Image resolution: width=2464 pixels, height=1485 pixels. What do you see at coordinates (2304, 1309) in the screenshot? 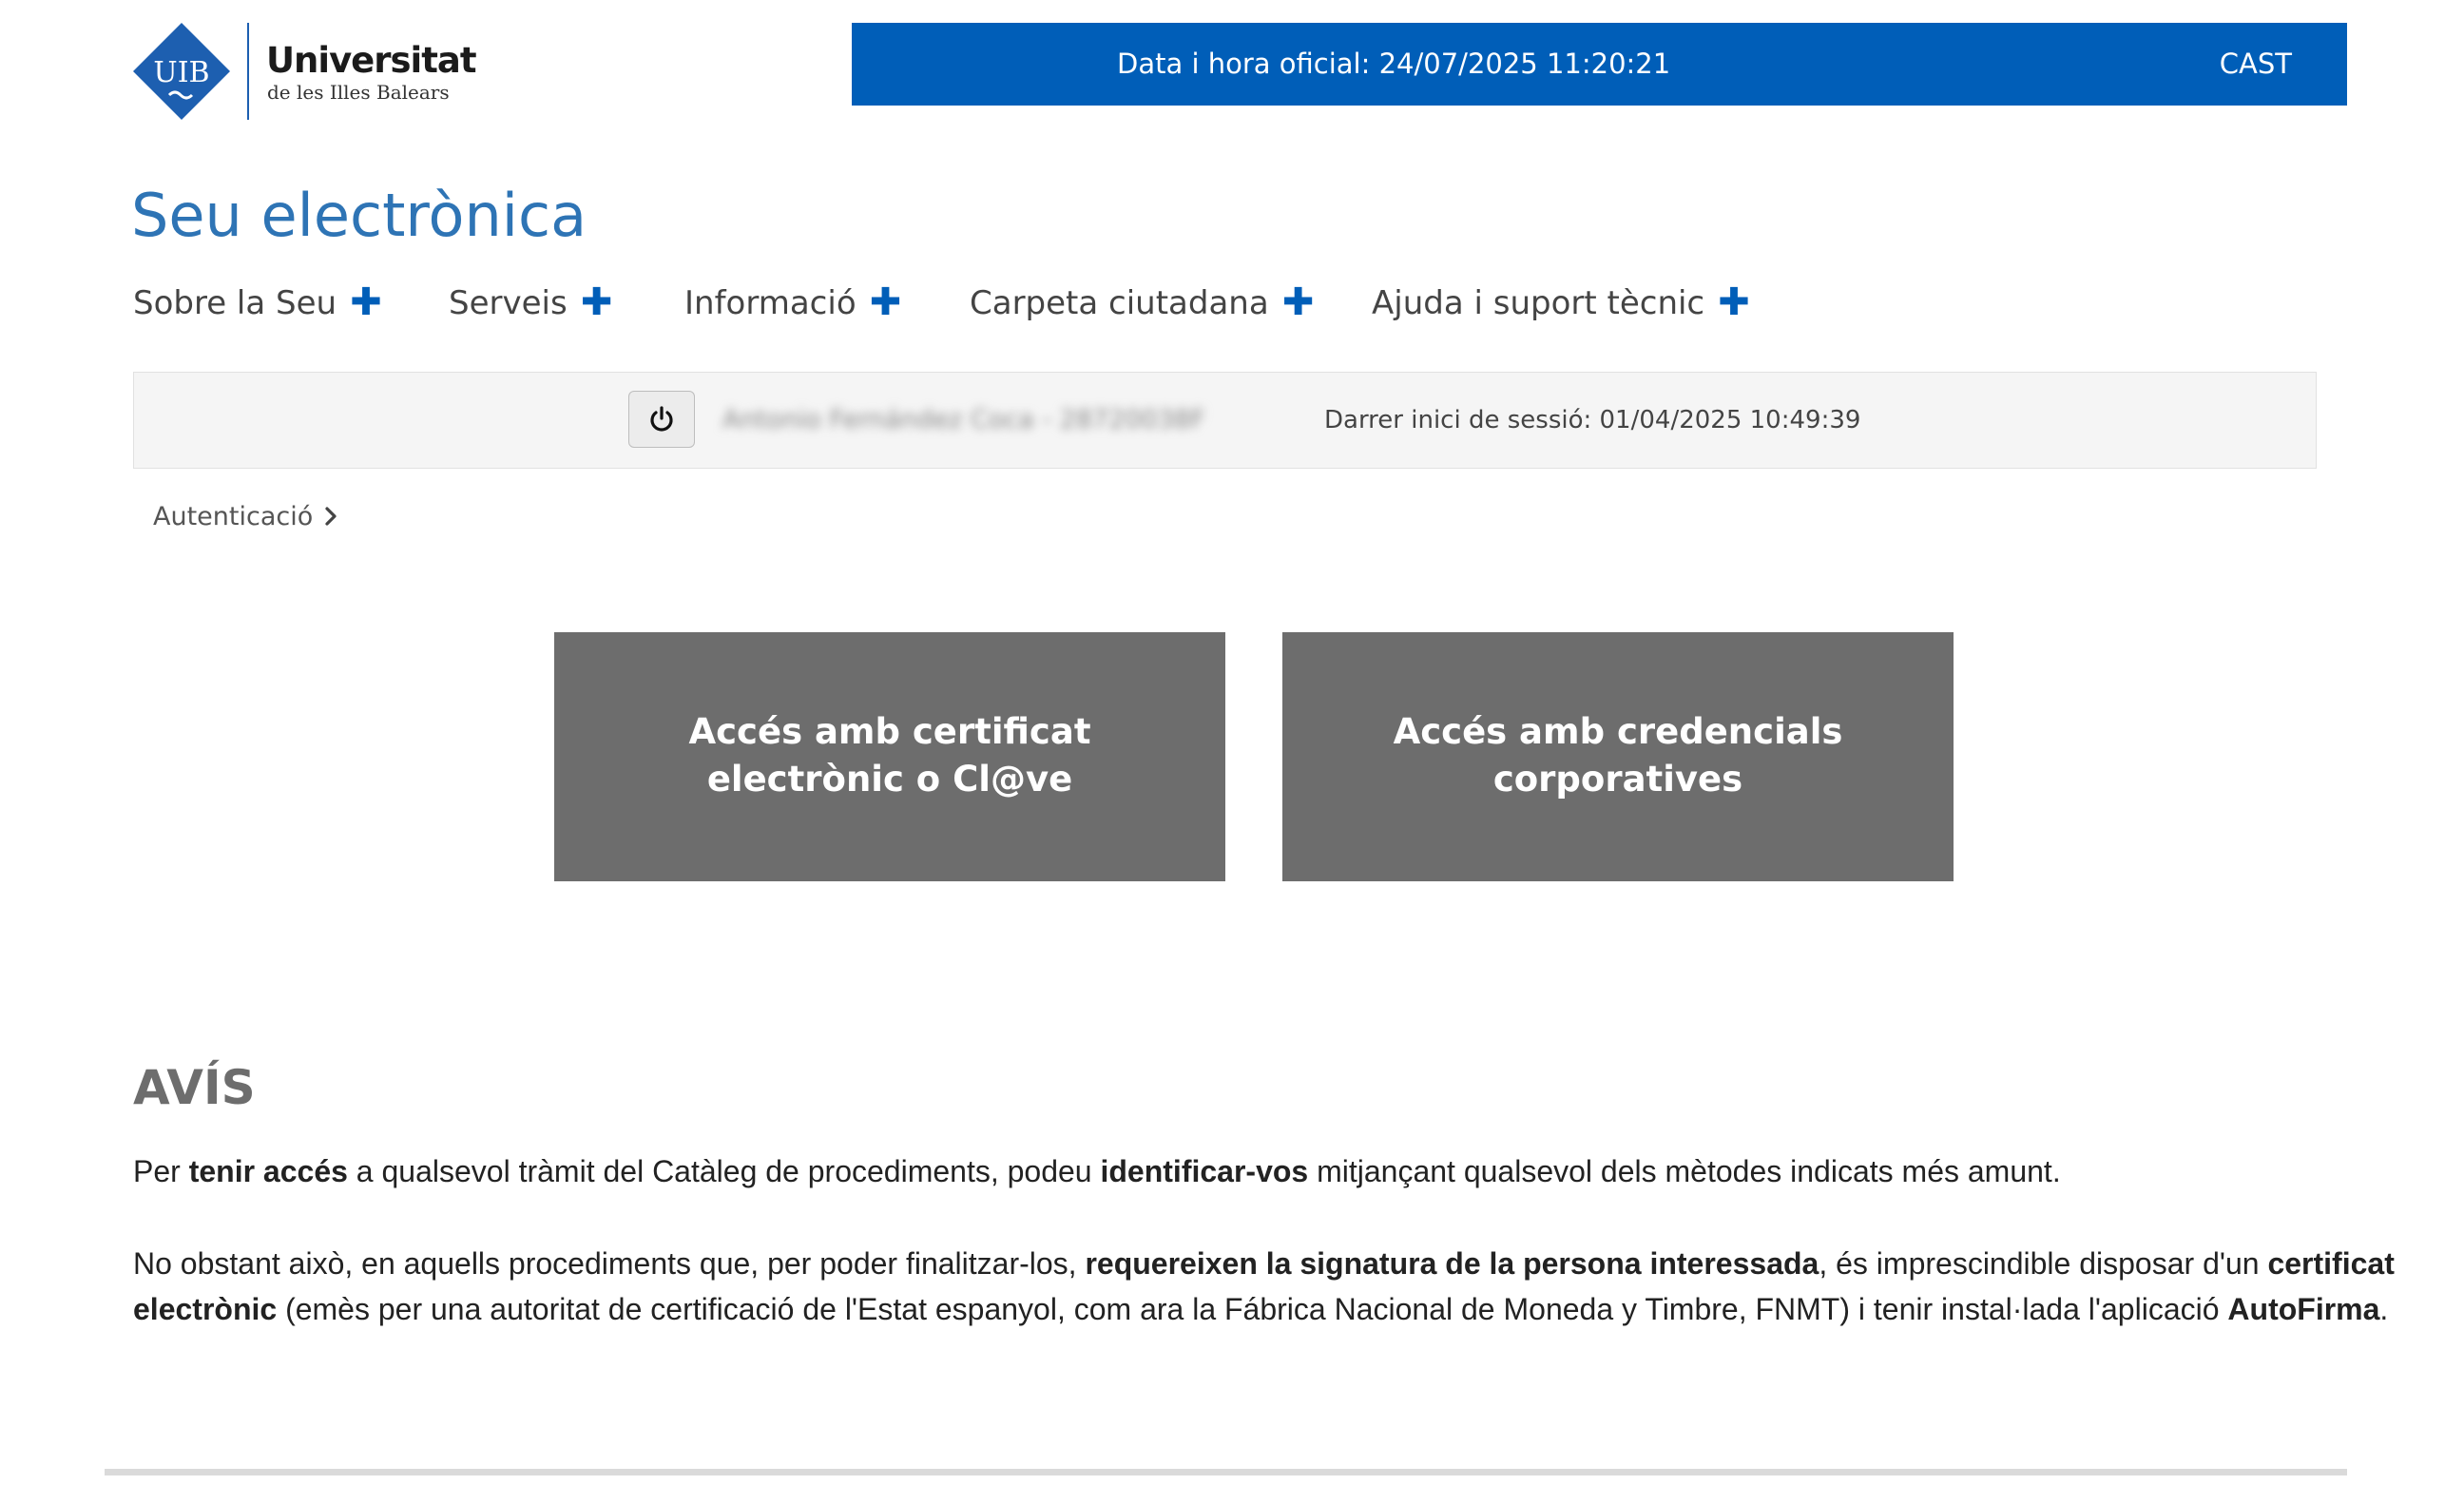
I see `notice-emphasis: AutoFirma` at bounding box center [2304, 1309].